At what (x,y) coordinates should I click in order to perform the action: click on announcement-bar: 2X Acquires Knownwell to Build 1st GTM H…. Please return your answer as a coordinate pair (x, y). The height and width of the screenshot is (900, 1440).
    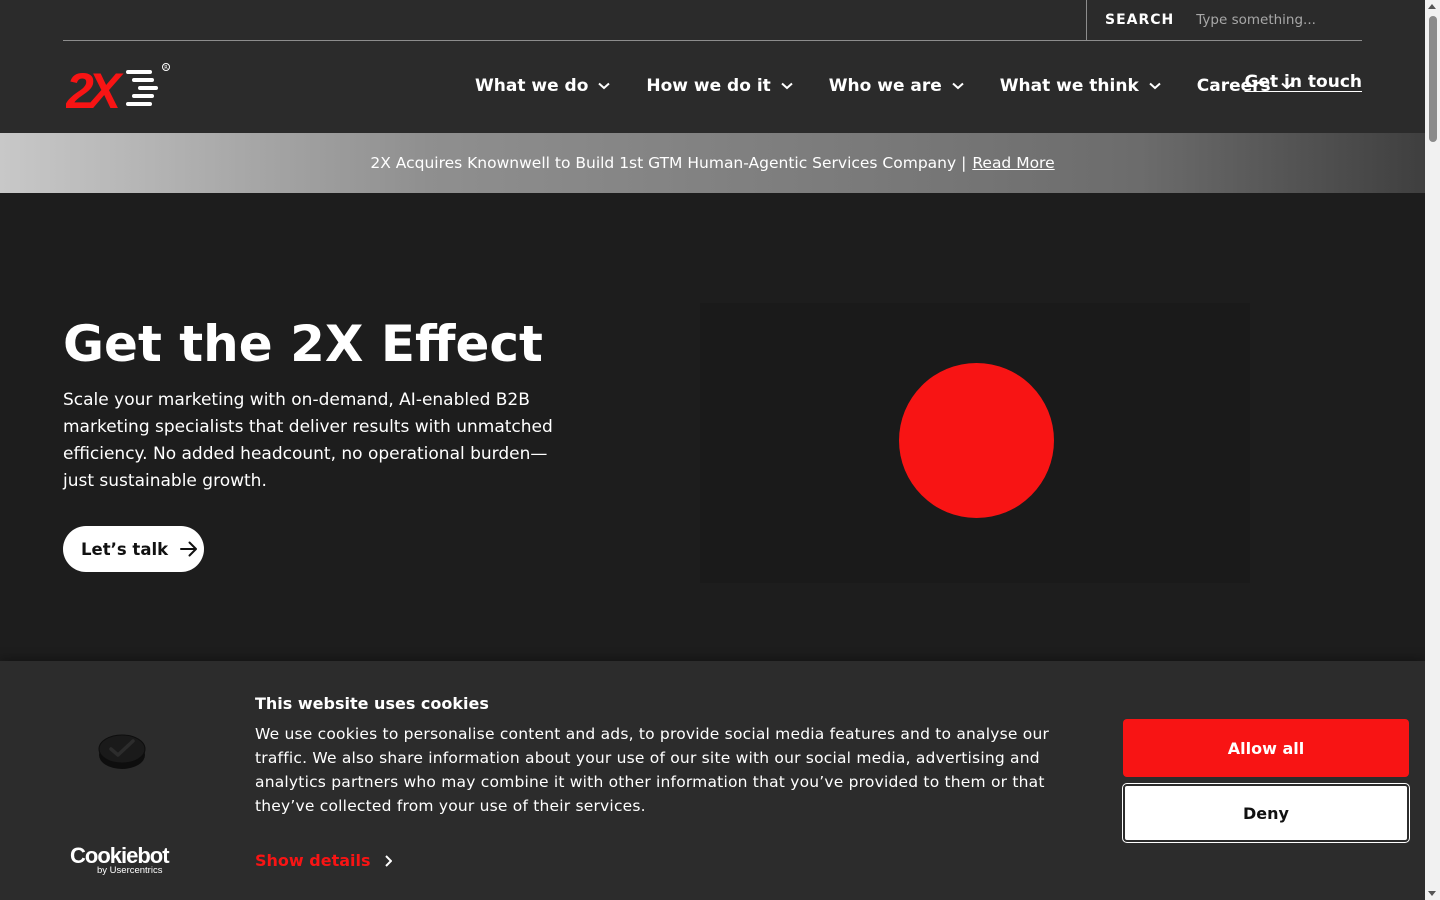
    Looking at the image, I should click on (712, 163).